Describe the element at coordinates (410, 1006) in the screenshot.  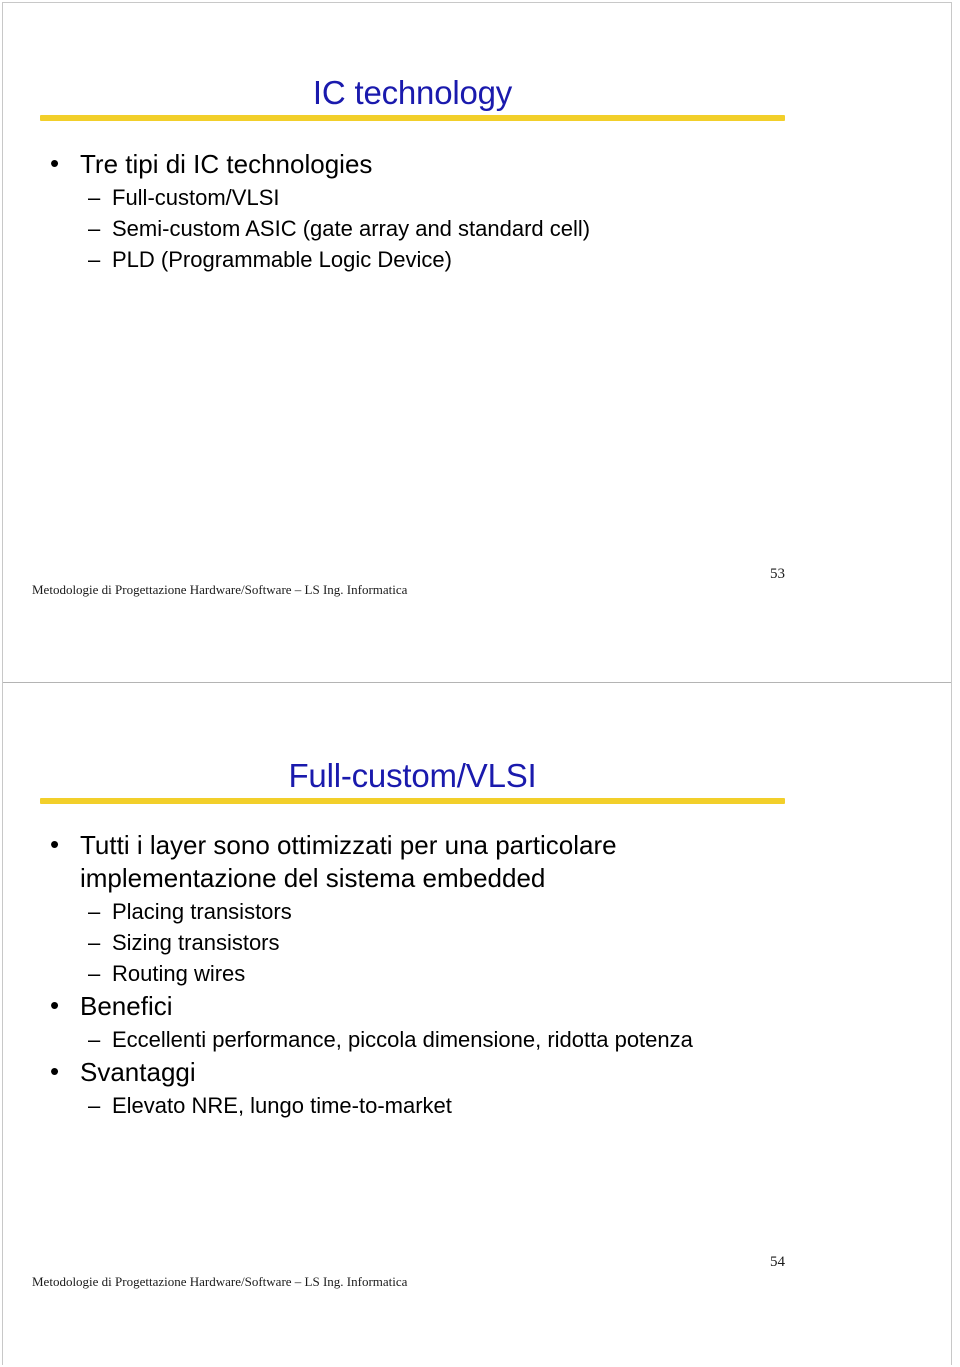
I see `list-item: • Benefici` at that location.